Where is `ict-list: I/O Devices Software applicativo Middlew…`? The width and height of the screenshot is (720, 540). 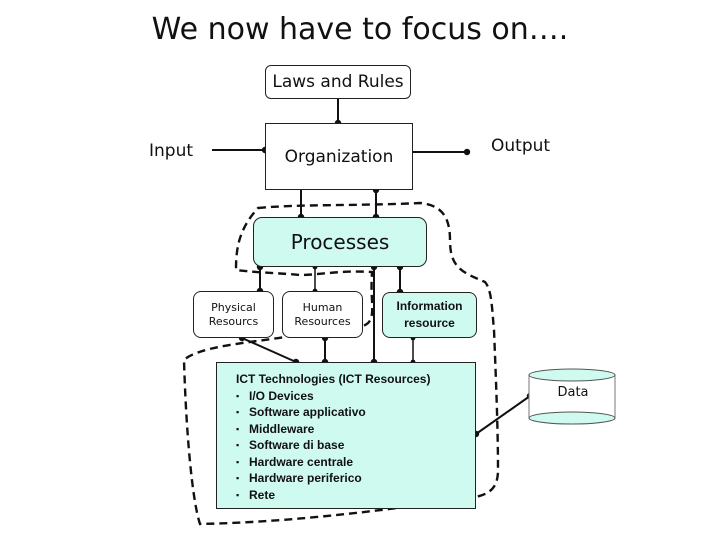 ict-list: I/O Devices Software applicativo Middlew… is located at coordinates (355, 446).